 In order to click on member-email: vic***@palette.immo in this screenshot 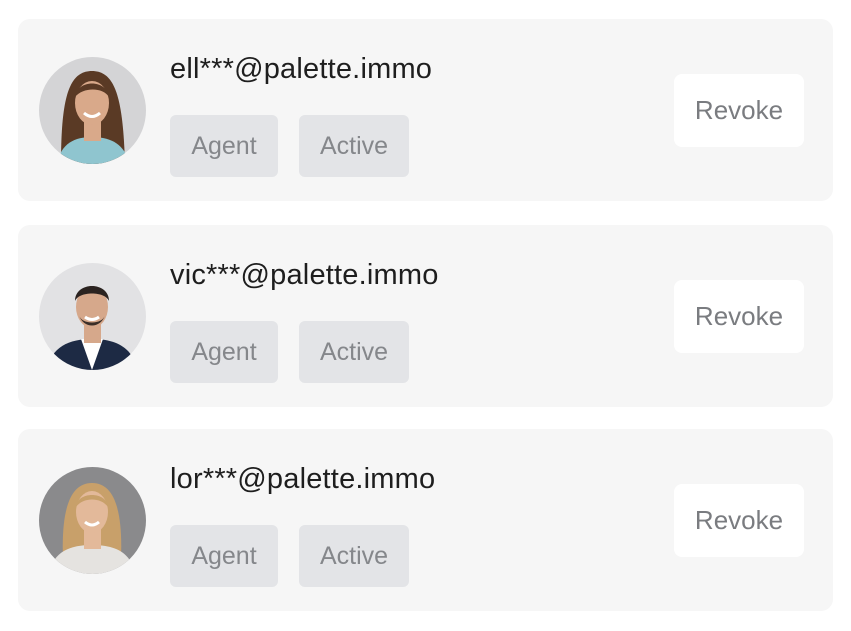, I will do `click(304, 275)`.